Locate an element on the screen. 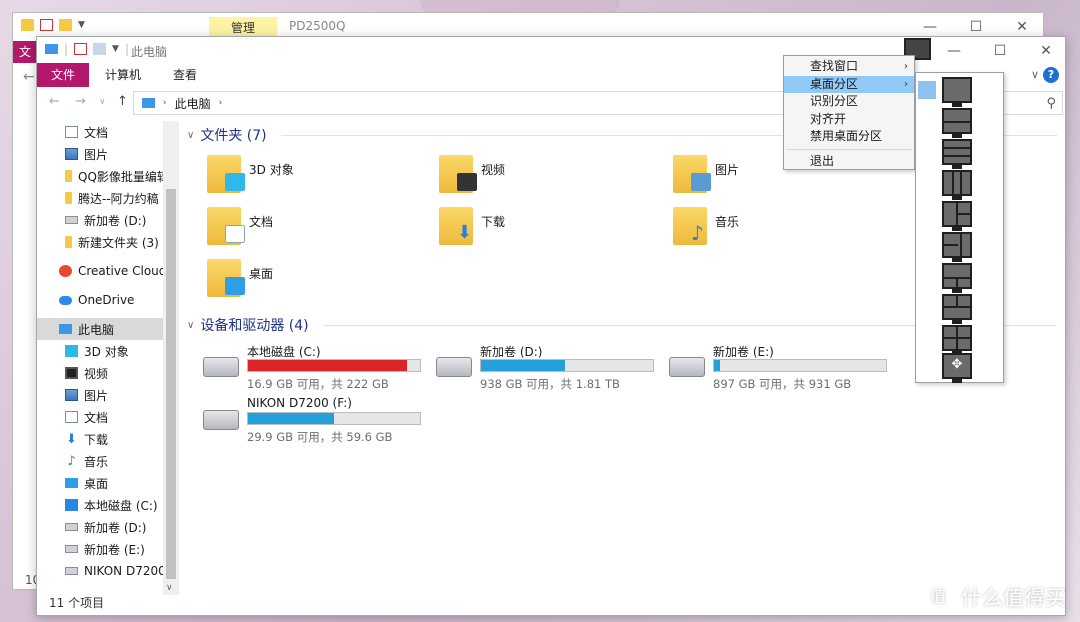  folder-downloads: ⬇ 下载 is located at coordinates (549, 230).